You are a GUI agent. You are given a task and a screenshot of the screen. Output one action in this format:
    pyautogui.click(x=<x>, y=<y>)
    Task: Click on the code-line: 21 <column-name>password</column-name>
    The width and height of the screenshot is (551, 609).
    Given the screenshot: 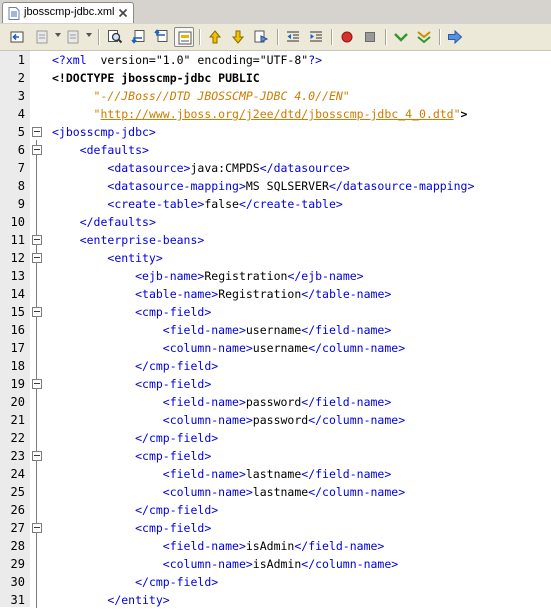 What is the action you would take?
    pyautogui.click(x=275, y=420)
    